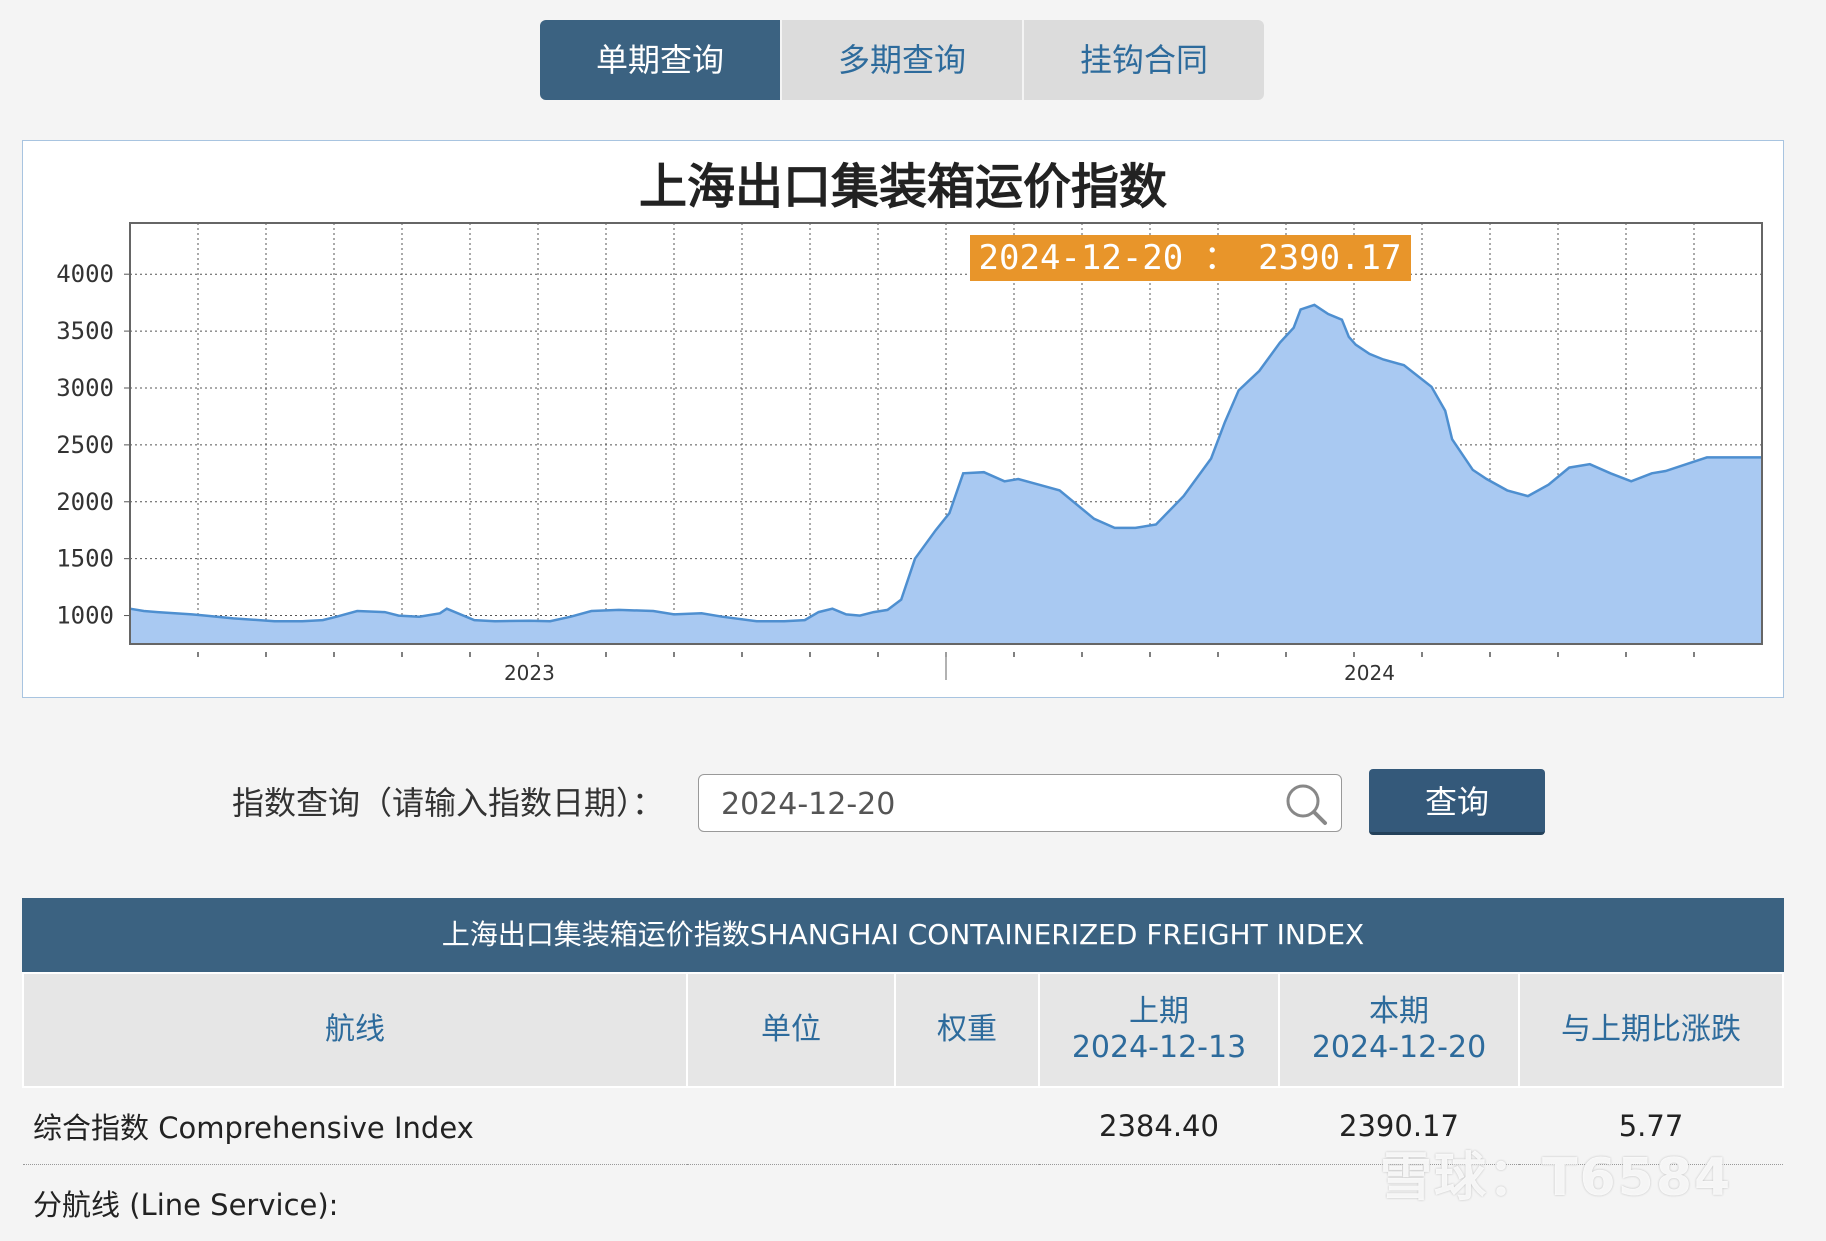 Image resolution: width=1826 pixels, height=1241 pixels. Describe the element at coordinates (85, 502) in the screenshot. I see `y-tick-label: 2000` at that location.